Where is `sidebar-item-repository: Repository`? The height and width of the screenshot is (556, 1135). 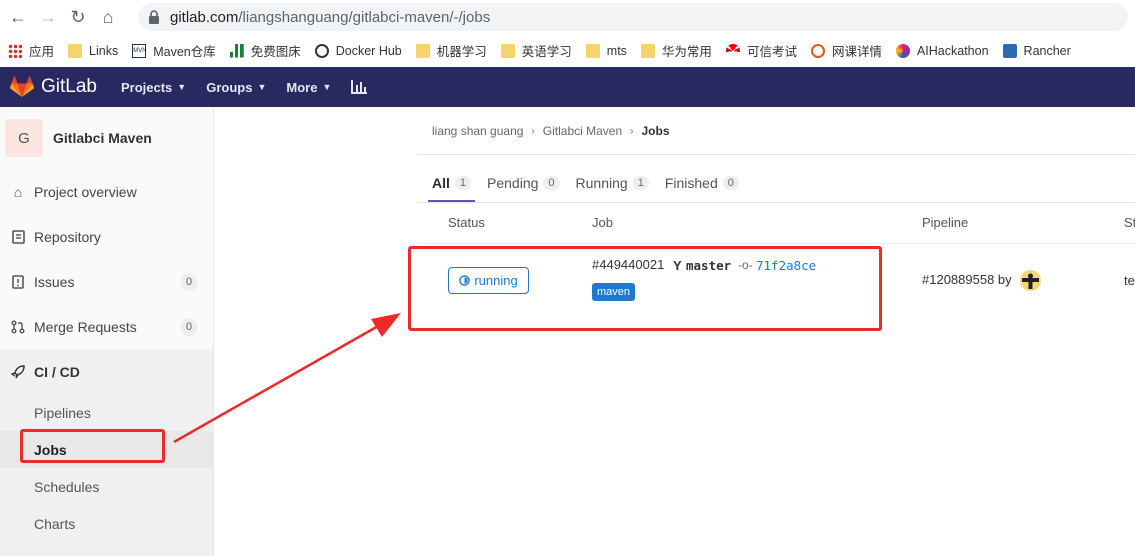 sidebar-item-repository: Repository is located at coordinates (106, 236).